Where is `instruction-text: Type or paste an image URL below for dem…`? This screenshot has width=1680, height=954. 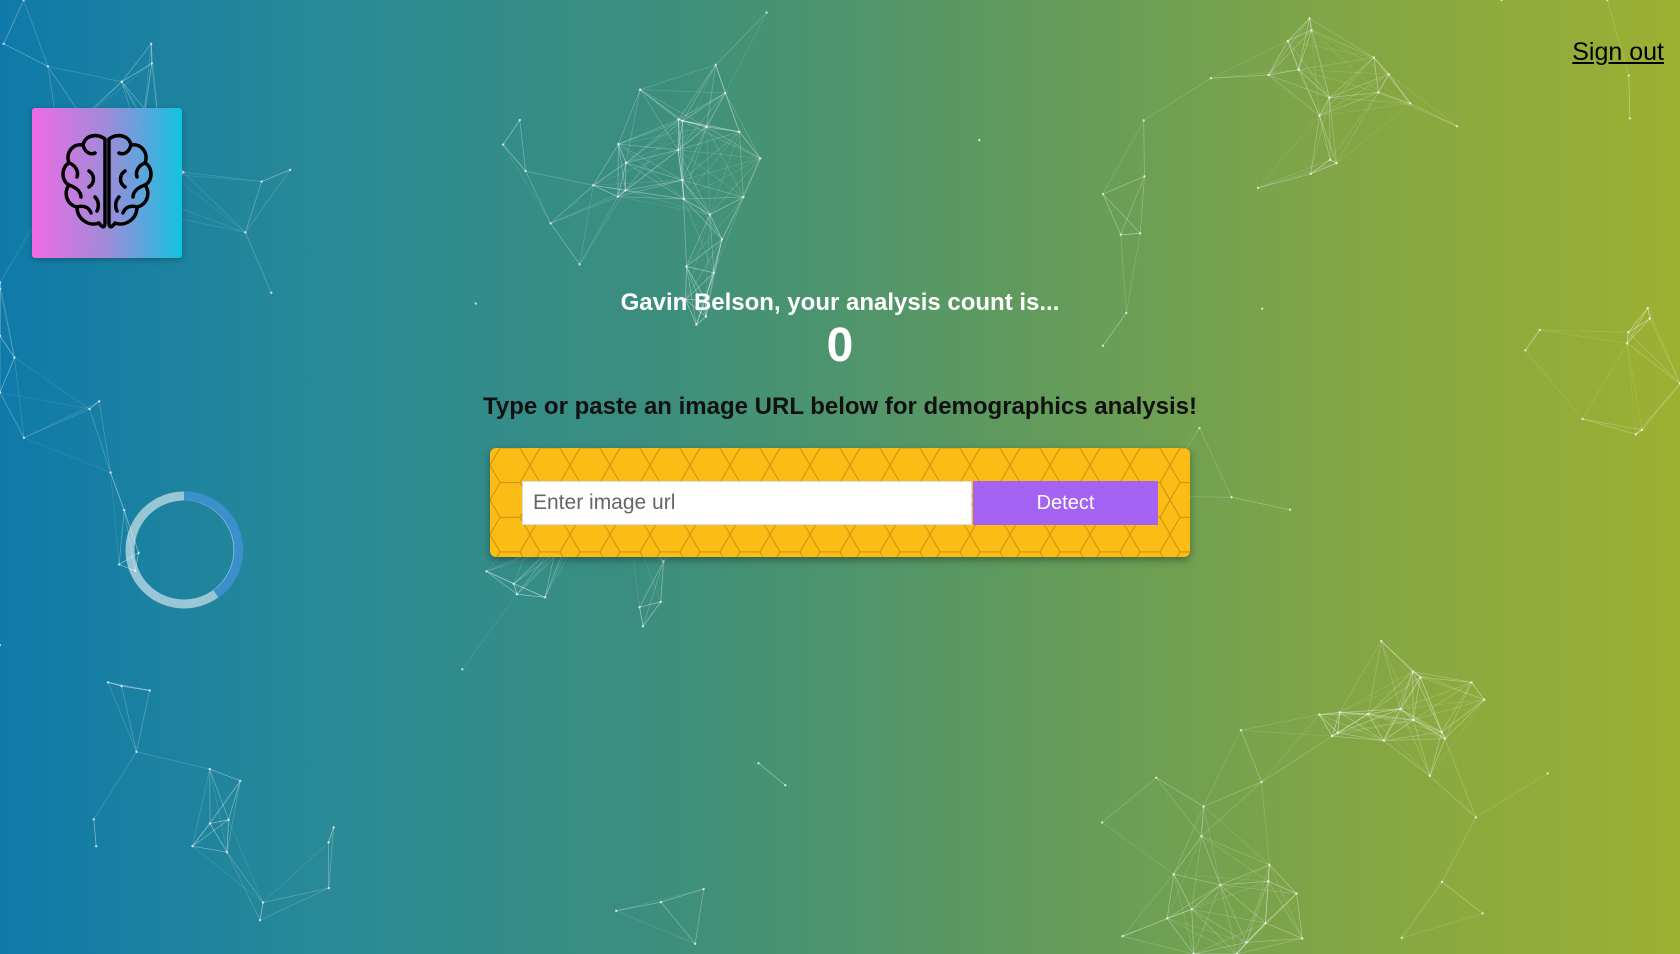 instruction-text: Type or paste an image URL below for dem… is located at coordinates (840, 406).